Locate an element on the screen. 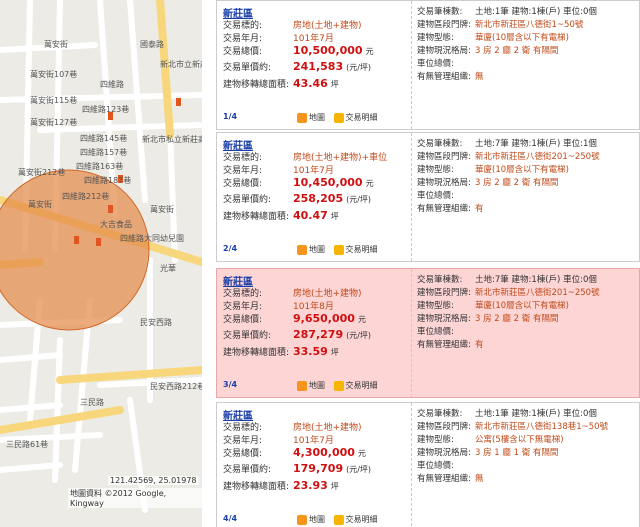 The height and width of the screenshot is (527, 640). row-count: 交易筆棟數: 土地:7筆 建物:1棟(戶) 車位:0個 is located at coordinates (507, 279).